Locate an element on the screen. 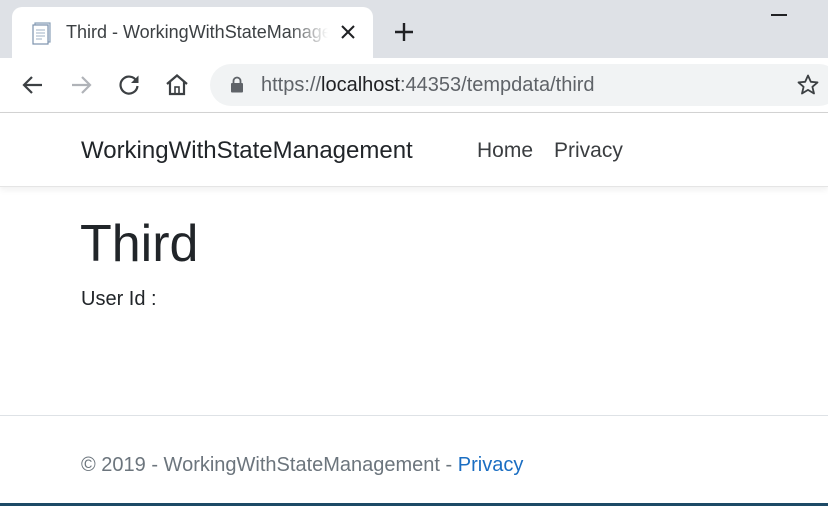 The image size is (828, 506). url-host: localhost is located at coordinates (360, 85).